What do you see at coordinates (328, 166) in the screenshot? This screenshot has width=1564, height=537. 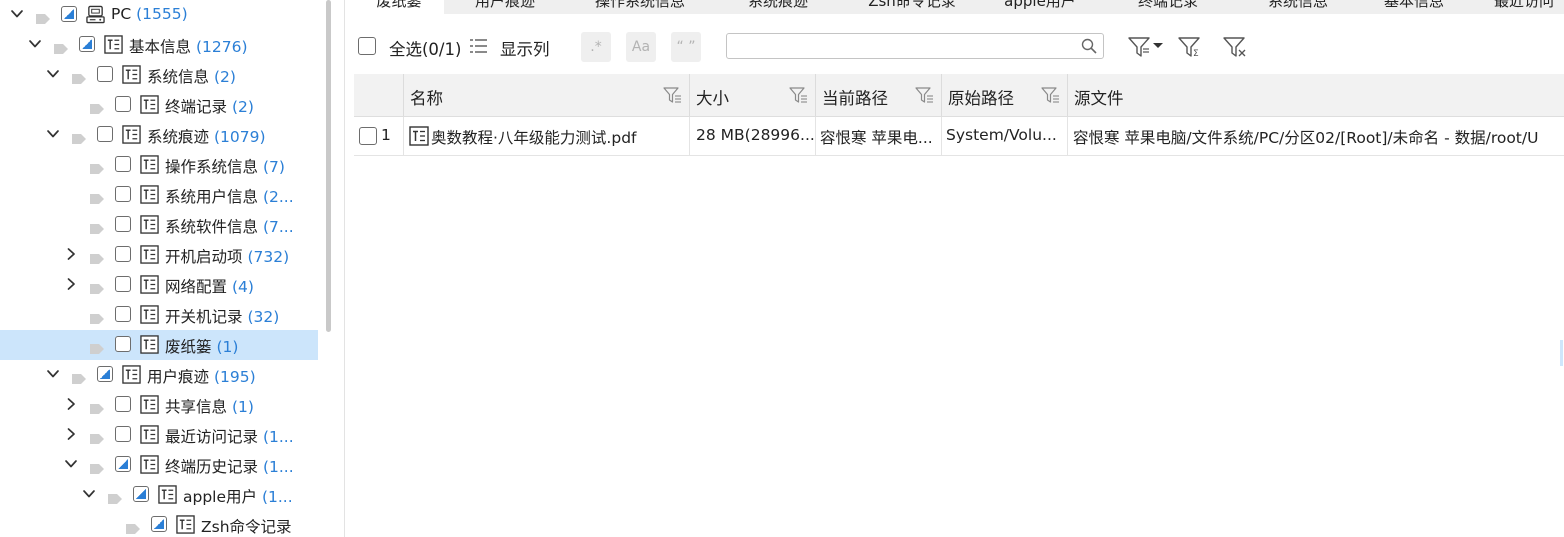 I see `tree-scrollbar` at bounding box center [328, 166].